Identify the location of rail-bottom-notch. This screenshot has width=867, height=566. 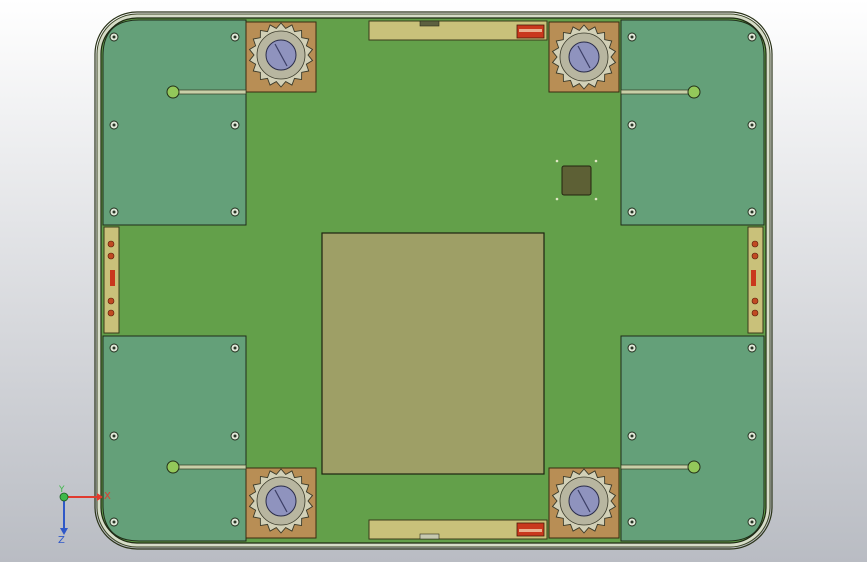
(429, 536).